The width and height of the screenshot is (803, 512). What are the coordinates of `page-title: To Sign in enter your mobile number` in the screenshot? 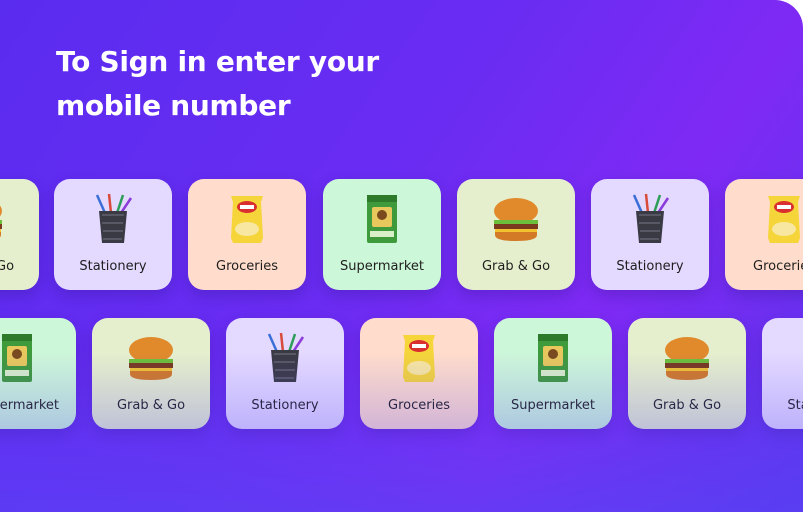 It's located at (236, 84).